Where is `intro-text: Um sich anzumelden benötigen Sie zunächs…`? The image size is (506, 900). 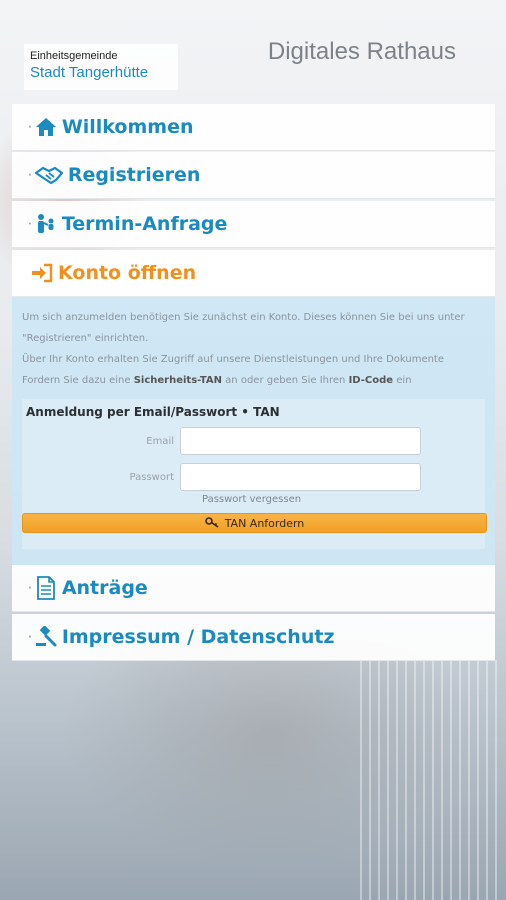
intro-text: Um sich anzumelden benötigen Sie zunächs… is located at coordinates (253, 349).